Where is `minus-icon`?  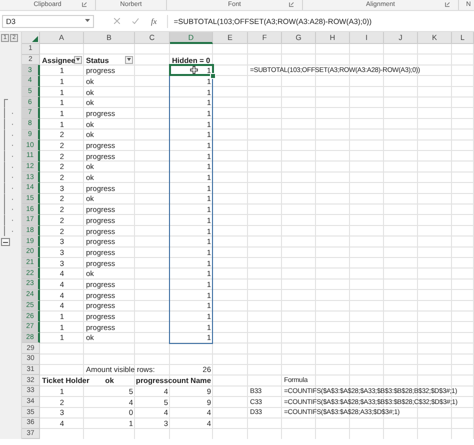 minus-icon is located at coordinates (5, 242).